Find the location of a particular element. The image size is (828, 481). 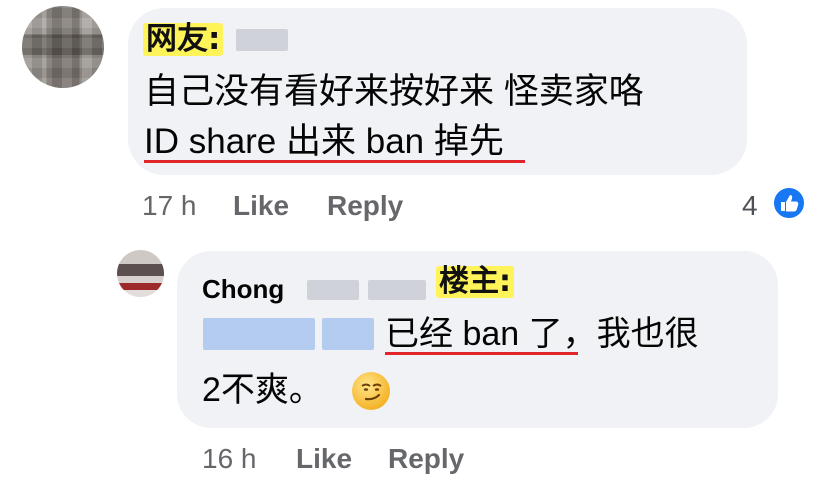

author-avatar is located at coordinates (140, 273).